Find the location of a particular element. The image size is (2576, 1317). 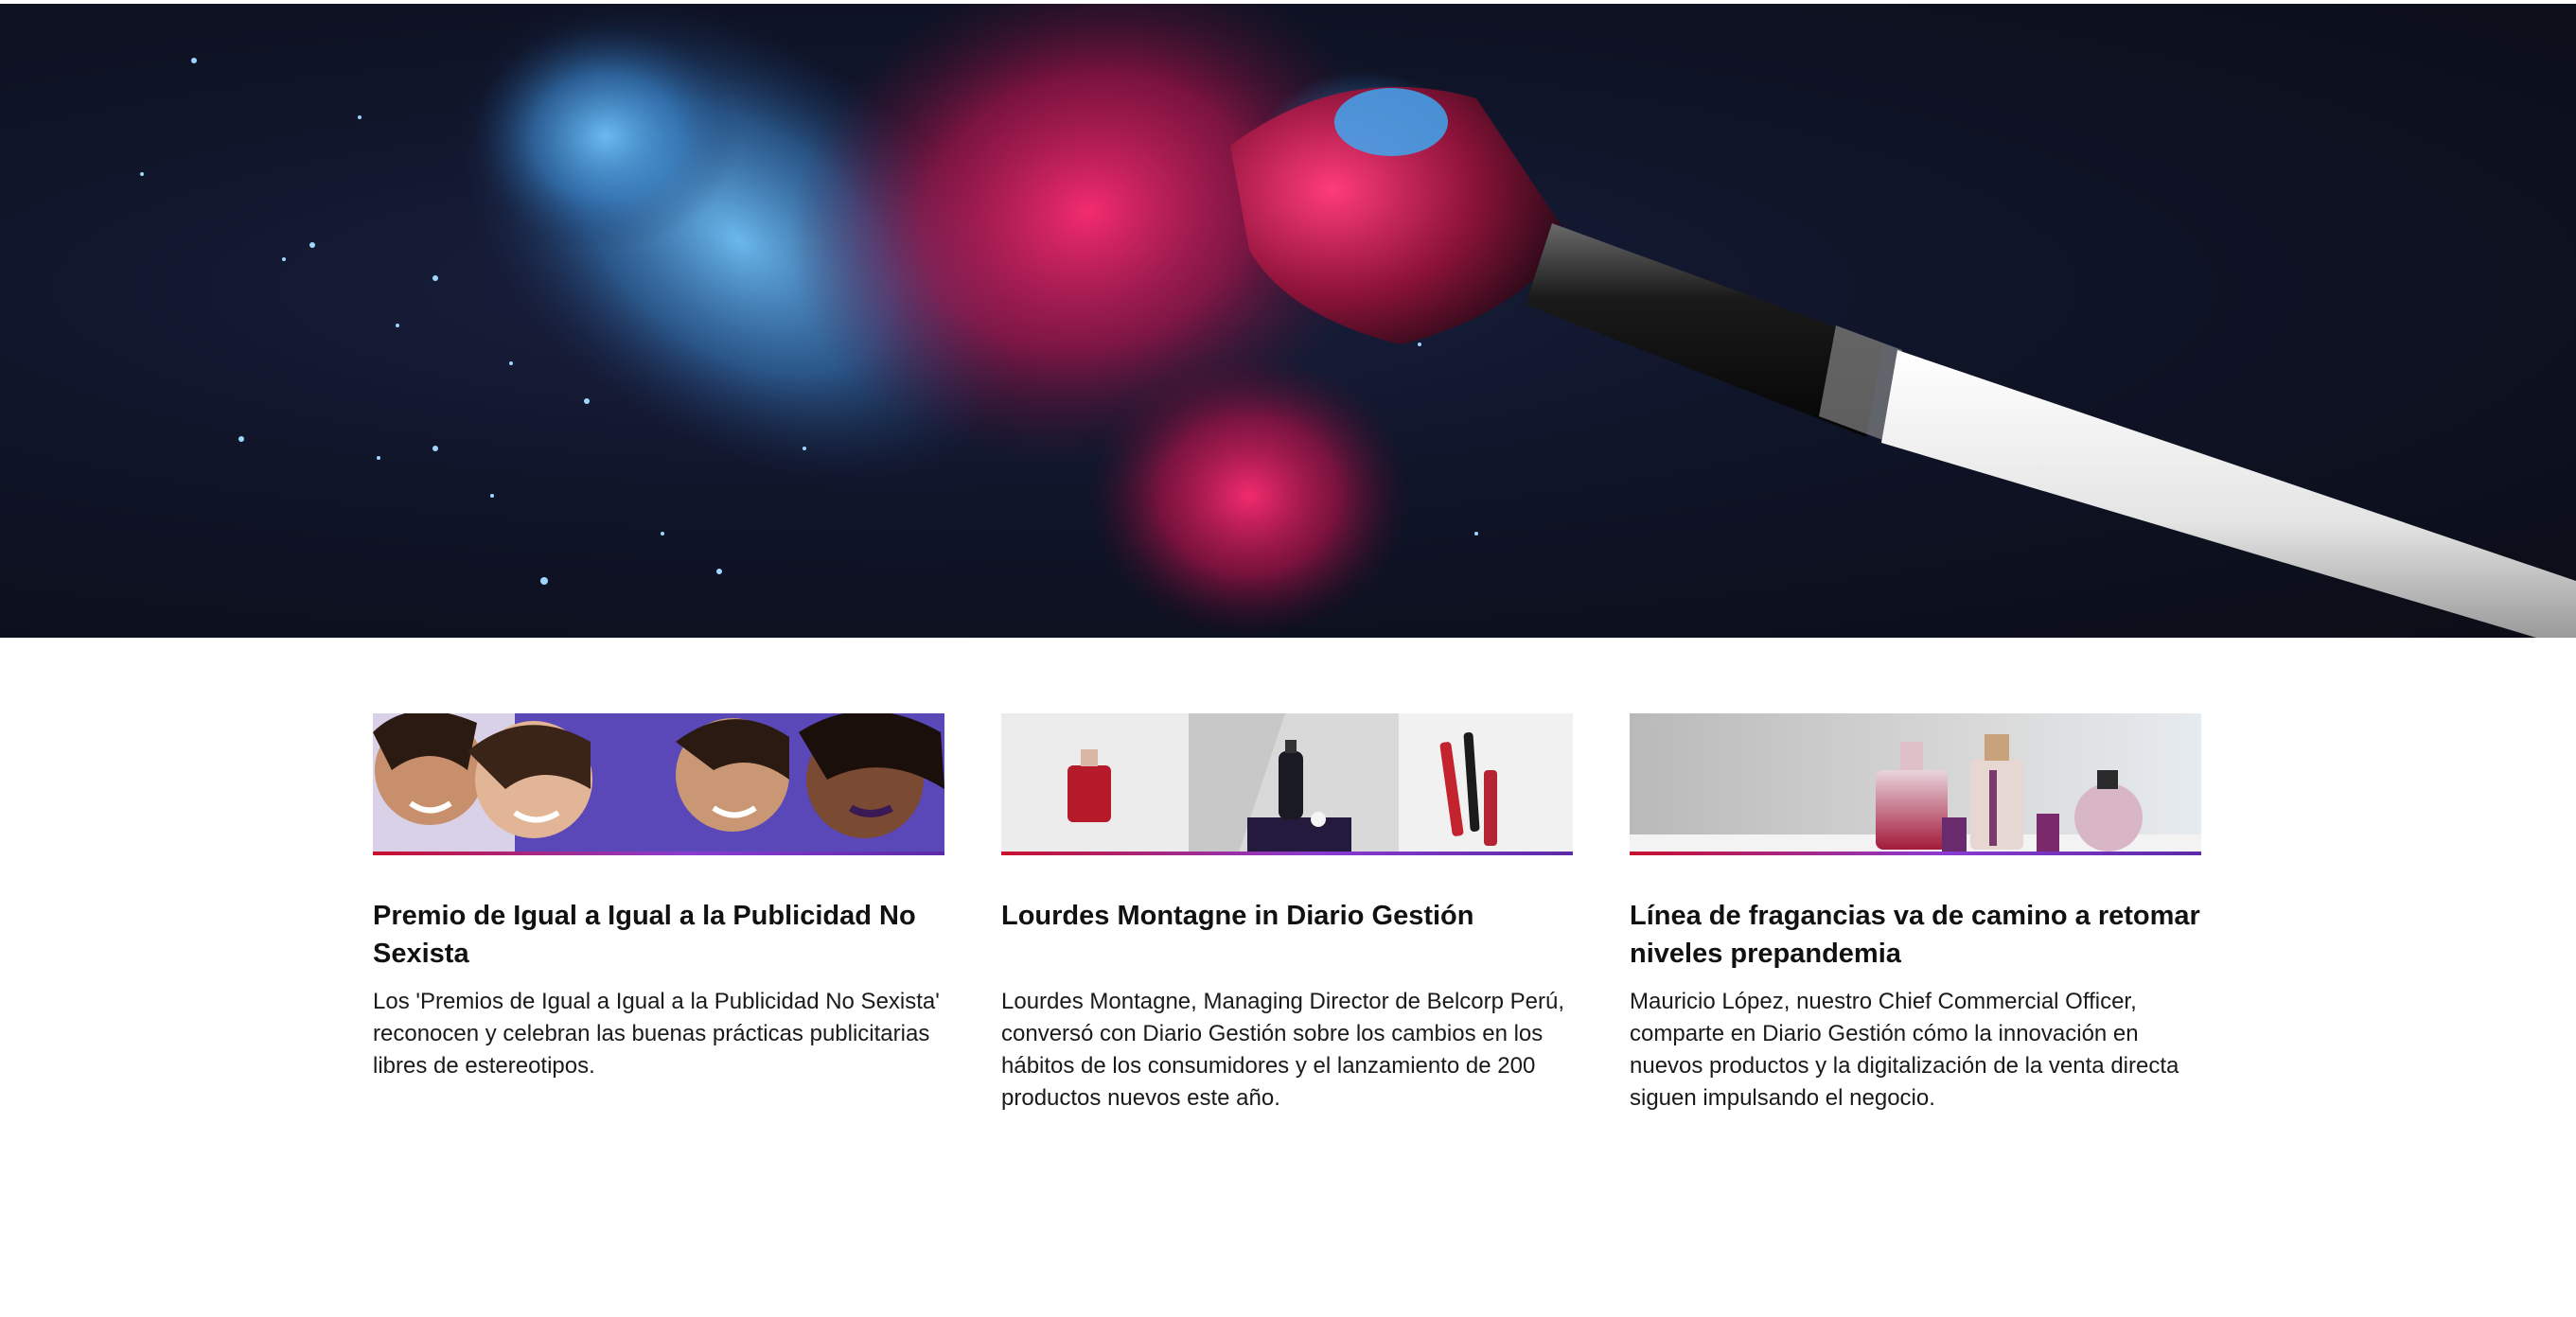

fragrances-image is located at coordinates (1915, 784).